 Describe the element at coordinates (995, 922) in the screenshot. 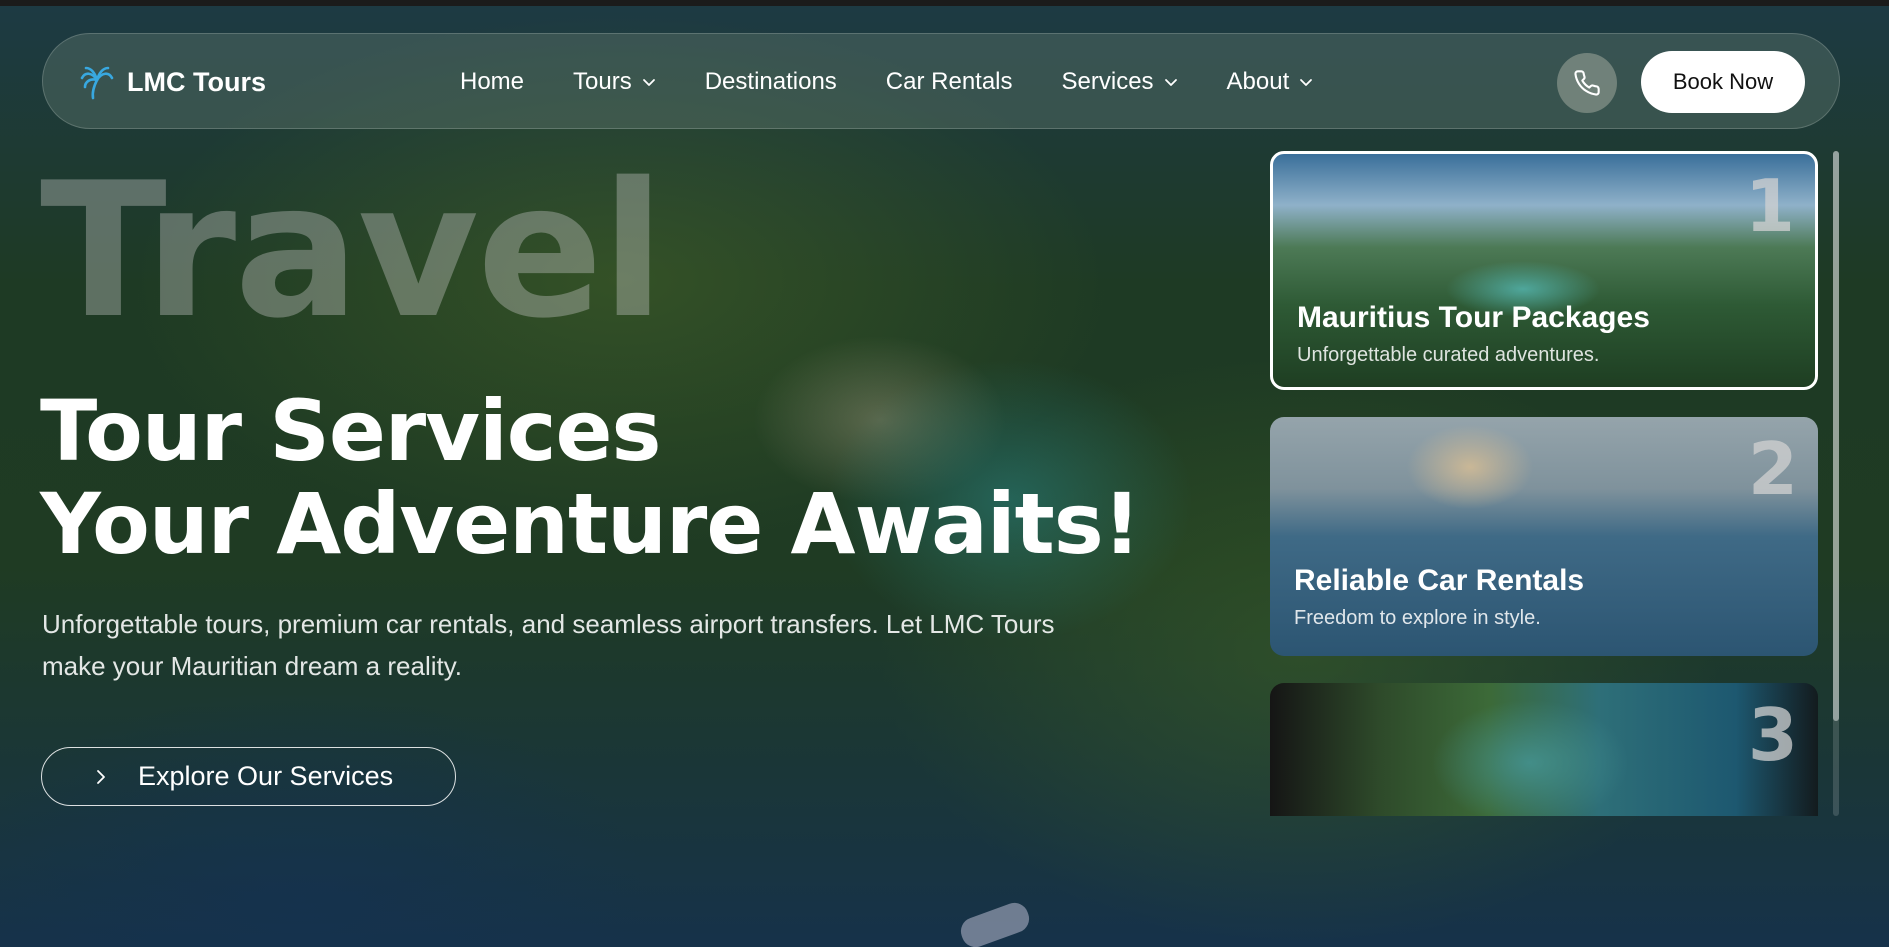

I see `boat-image` at that location.